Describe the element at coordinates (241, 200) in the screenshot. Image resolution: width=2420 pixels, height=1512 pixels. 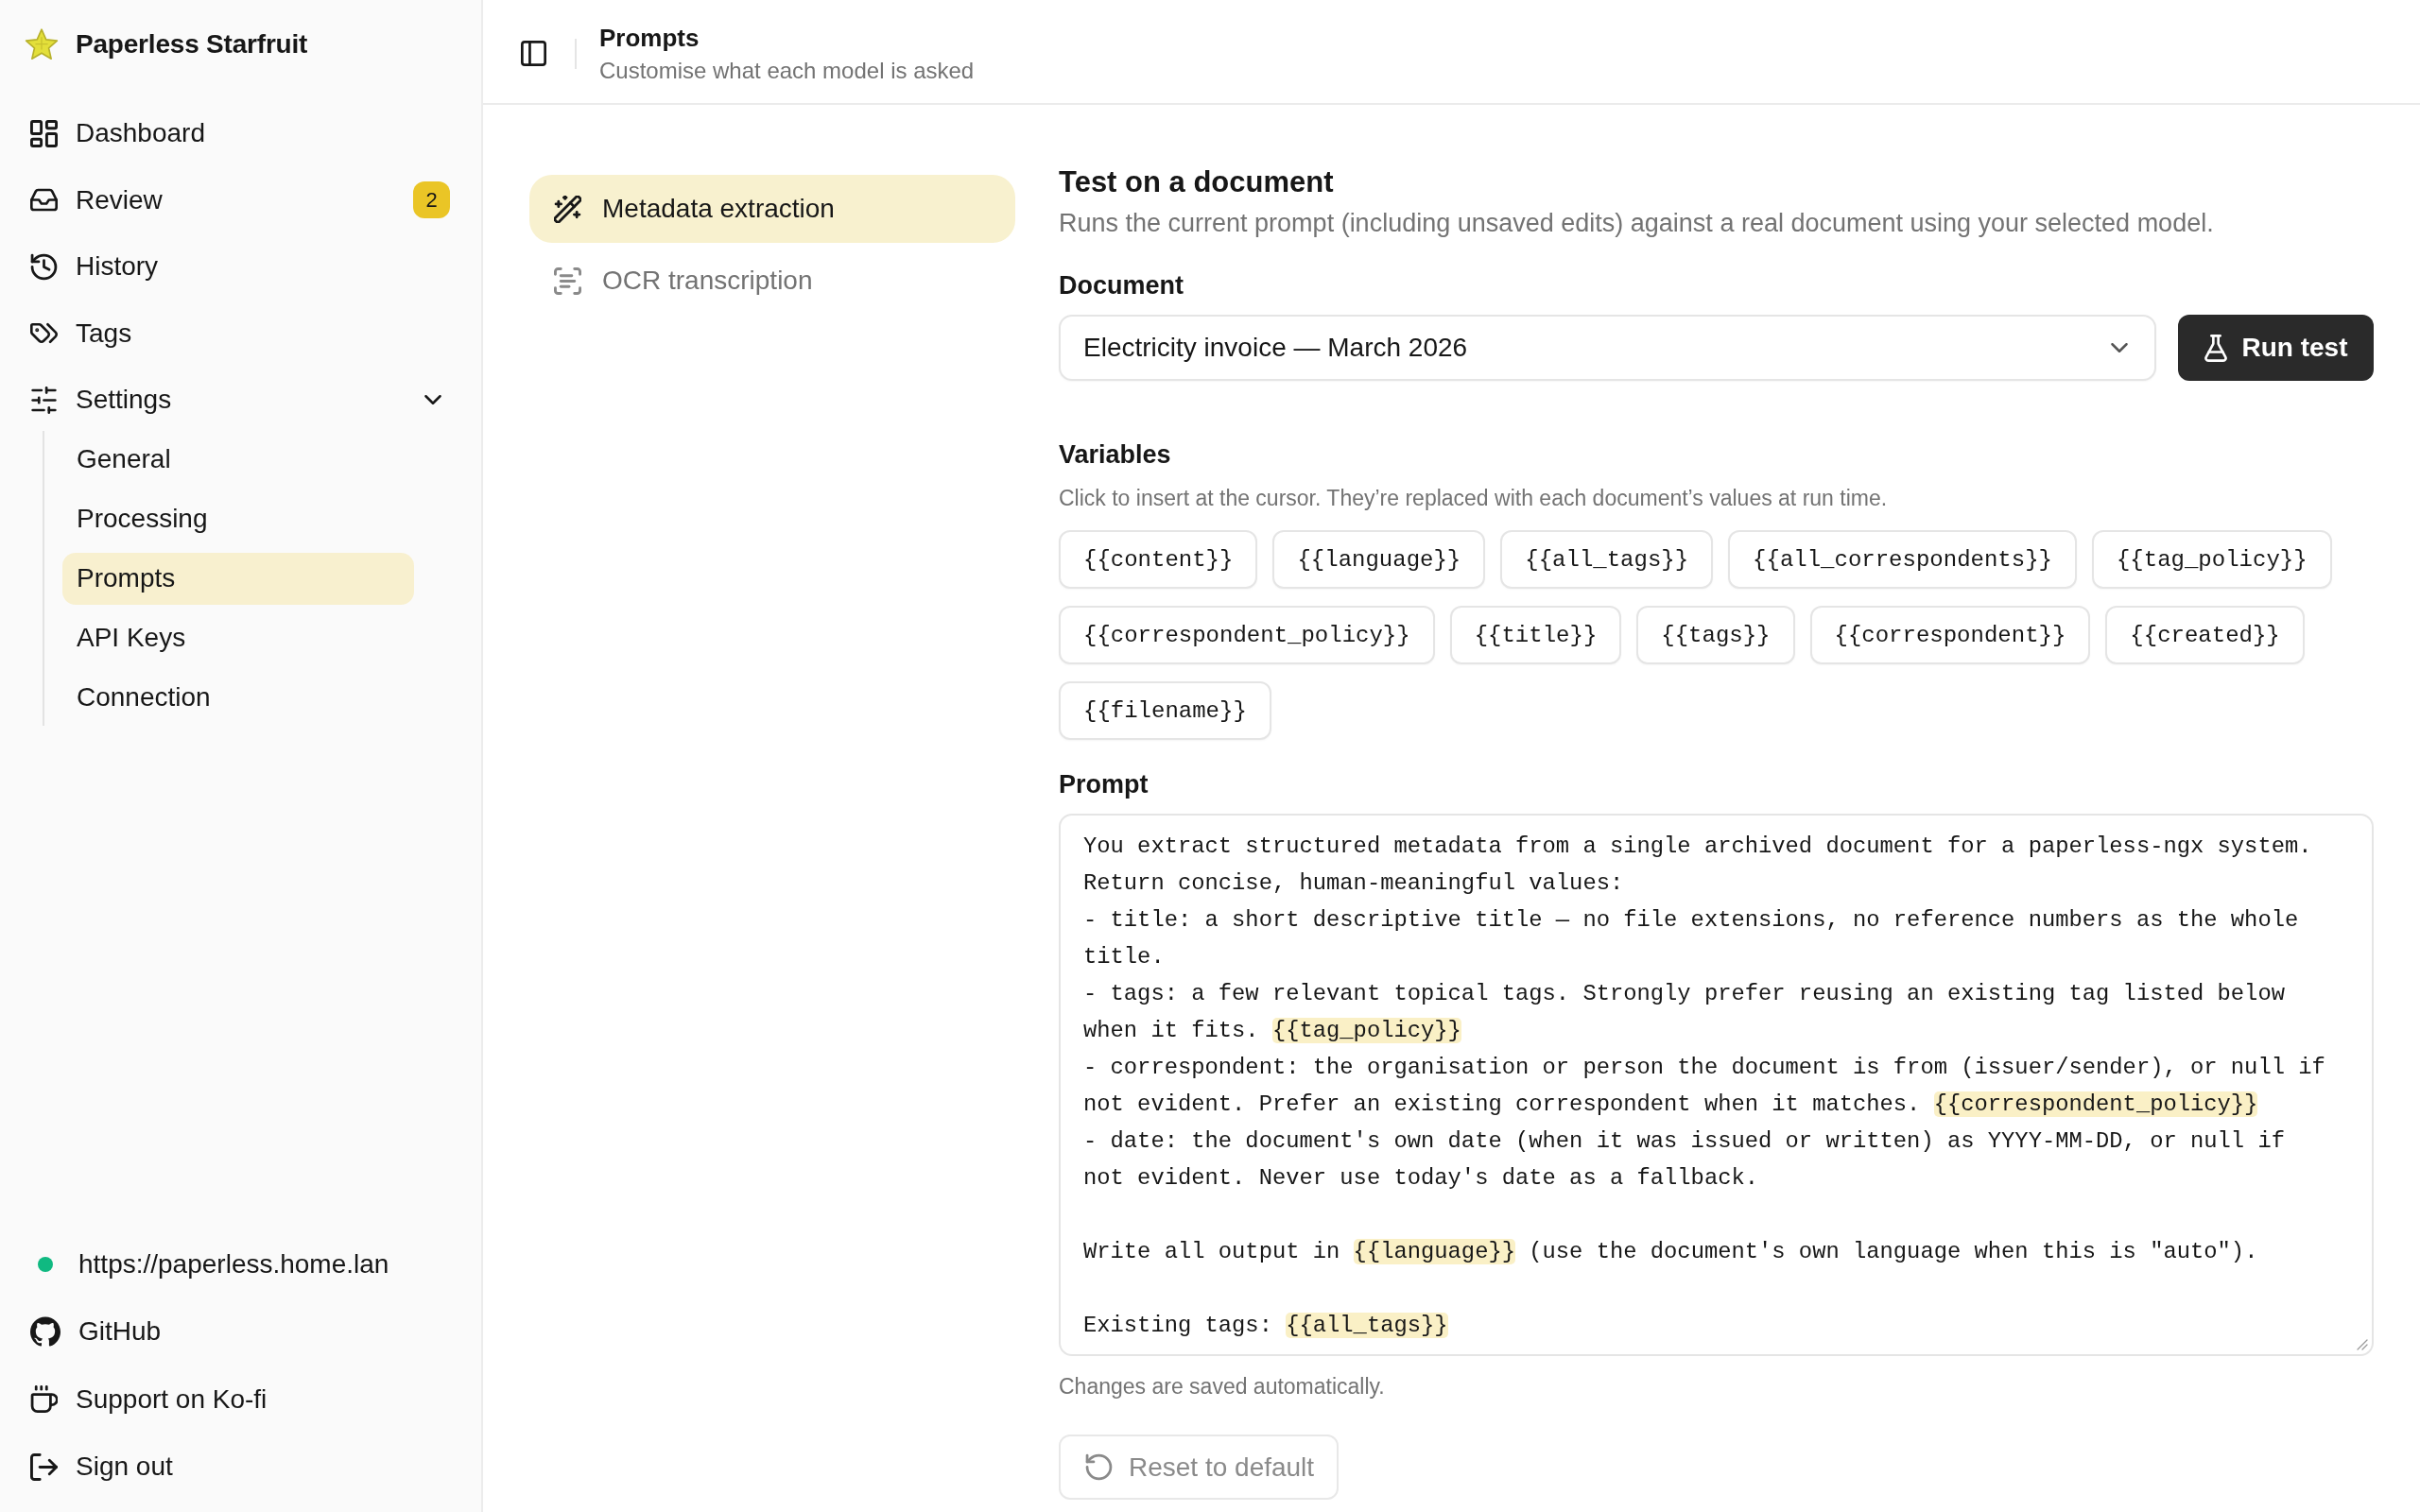
I see `nav-item: Review 2` at that location.